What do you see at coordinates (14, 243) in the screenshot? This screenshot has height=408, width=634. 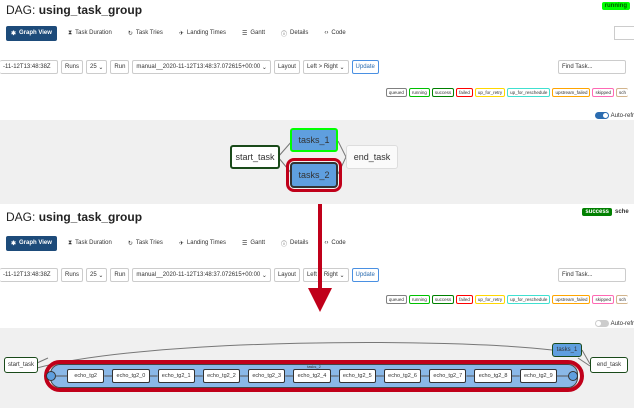 I see `graph-icon: ✱` at bounding box center [14, 243].